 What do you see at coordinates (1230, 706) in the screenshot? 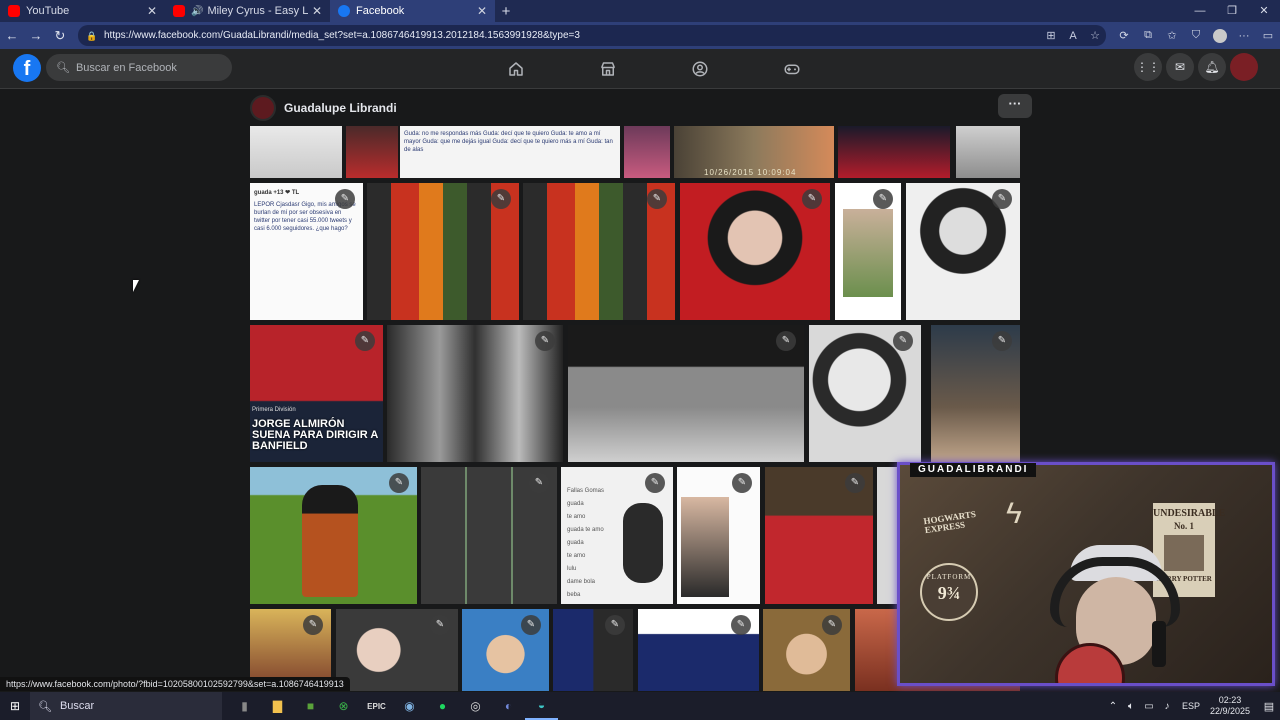
I see `system-clock: 02:23 22/9/2025` at bounding box center [1230, 706].